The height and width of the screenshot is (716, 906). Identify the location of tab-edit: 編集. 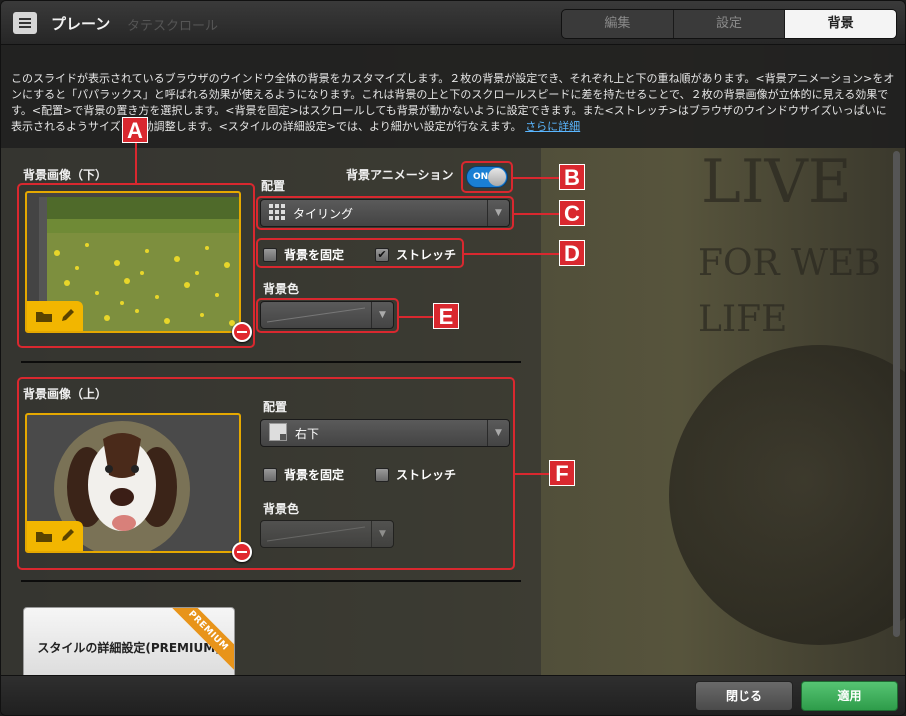
(618, 24).